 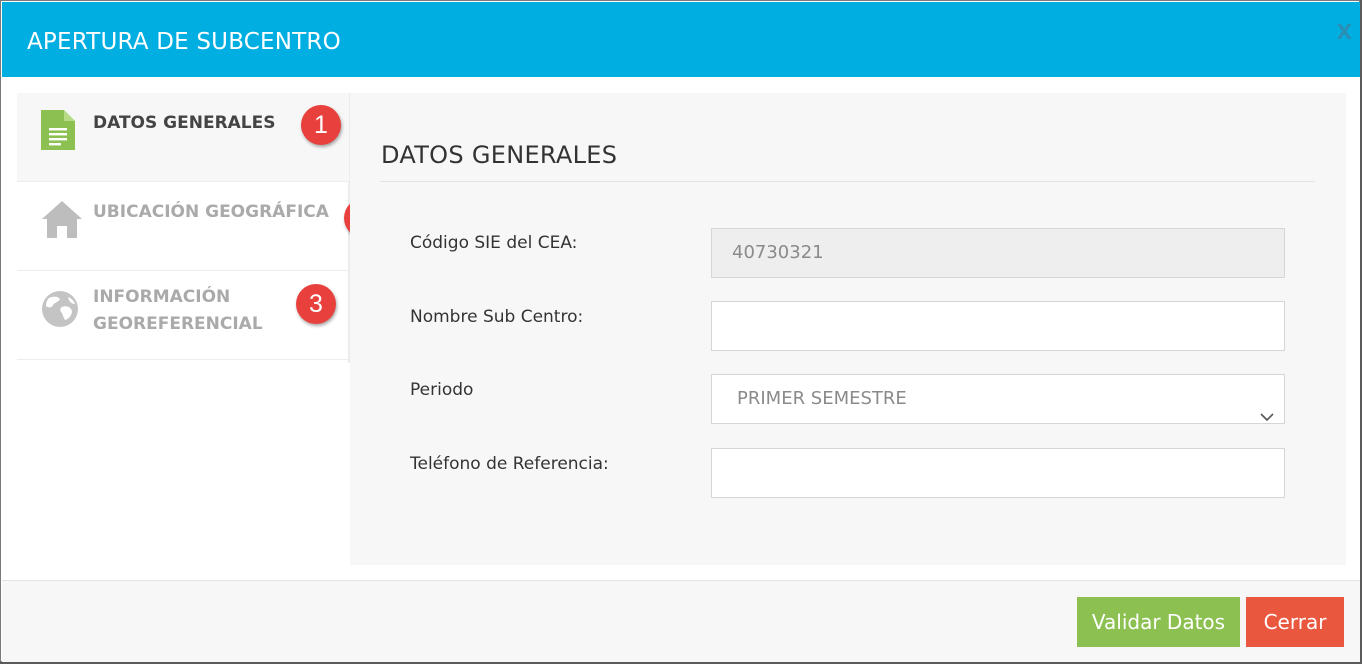 What do you see at coordinates (998, 399) in the screenshot?
I see `periodo-select: PRIMER SEMESTRE` at bounding box center [998, 399].